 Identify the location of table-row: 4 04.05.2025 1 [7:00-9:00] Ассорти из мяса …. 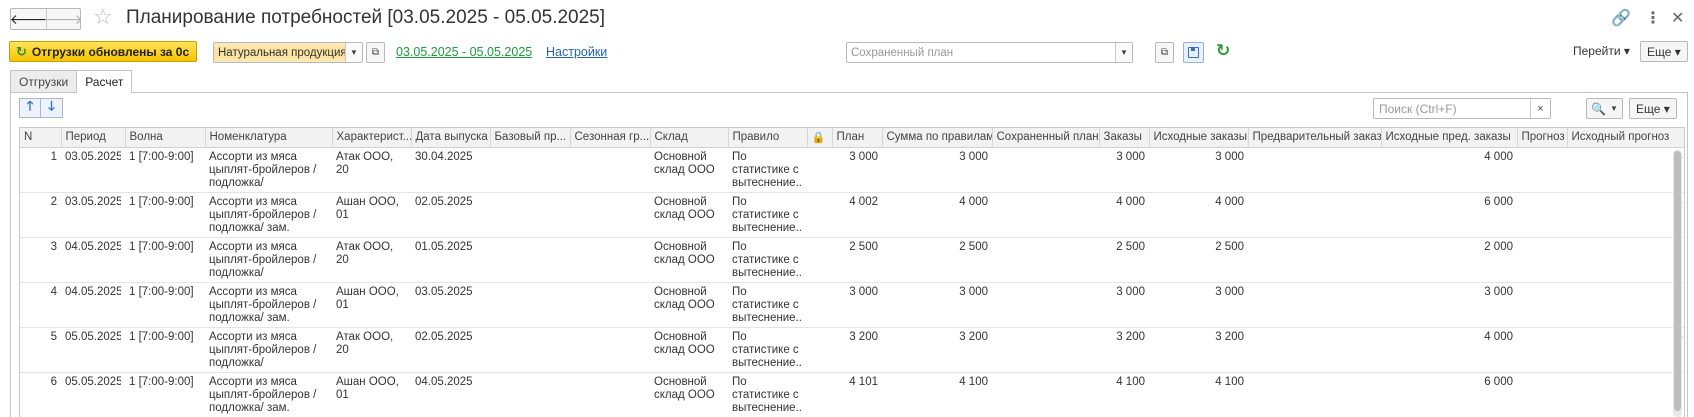
(852, 305).